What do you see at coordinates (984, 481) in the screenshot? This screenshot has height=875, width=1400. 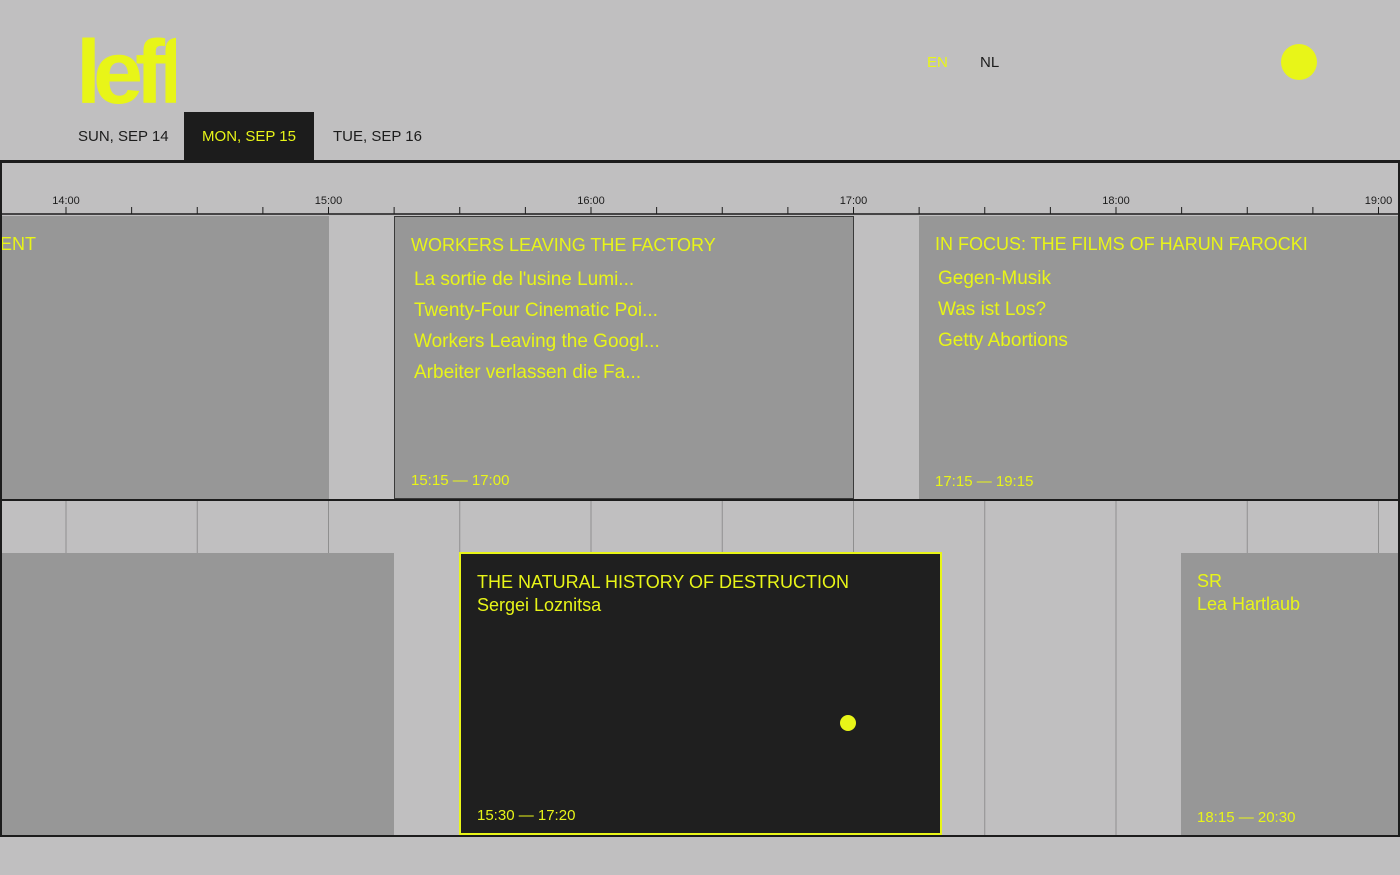 I see `event-time: 17:15 — 19:15` at bounding box center [984, 481].